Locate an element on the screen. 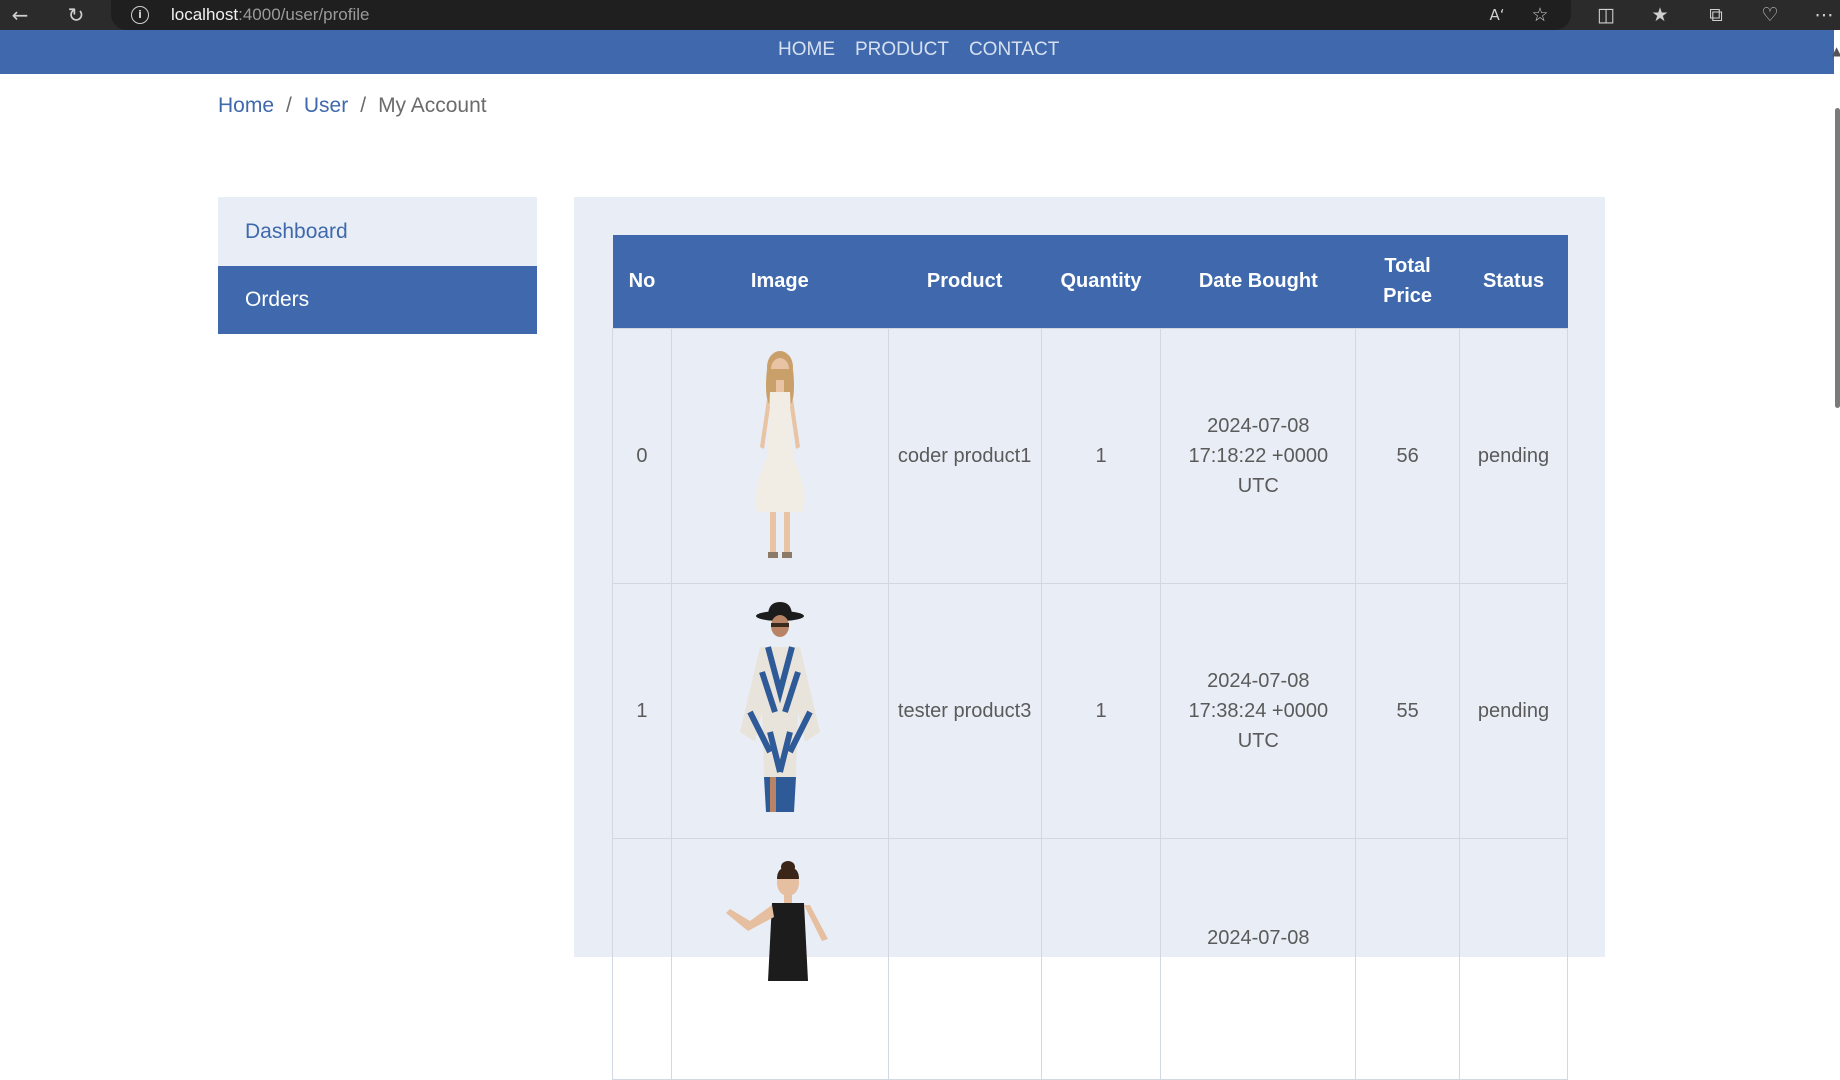  breadcrumb-home-link: Home is located at coordinates (246, 106).